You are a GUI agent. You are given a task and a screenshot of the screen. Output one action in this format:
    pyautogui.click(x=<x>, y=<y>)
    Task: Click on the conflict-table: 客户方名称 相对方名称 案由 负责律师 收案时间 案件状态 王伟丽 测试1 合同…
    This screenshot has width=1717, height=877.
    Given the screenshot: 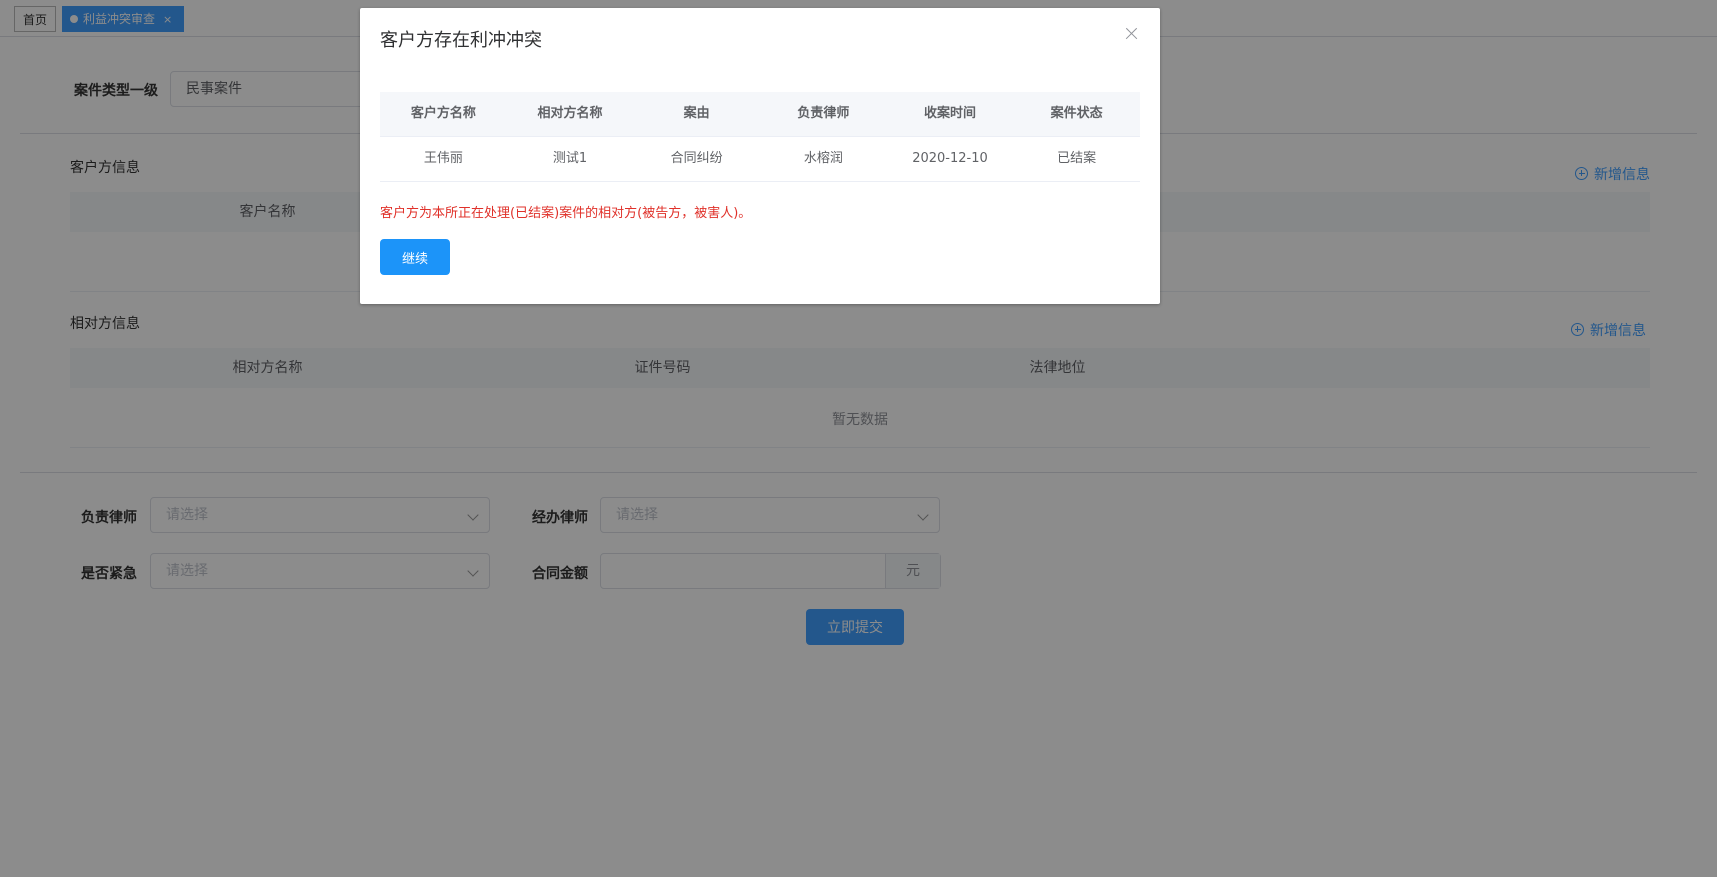 What is the action you would take?
    pyautogui.click(x=760, y=137)
    